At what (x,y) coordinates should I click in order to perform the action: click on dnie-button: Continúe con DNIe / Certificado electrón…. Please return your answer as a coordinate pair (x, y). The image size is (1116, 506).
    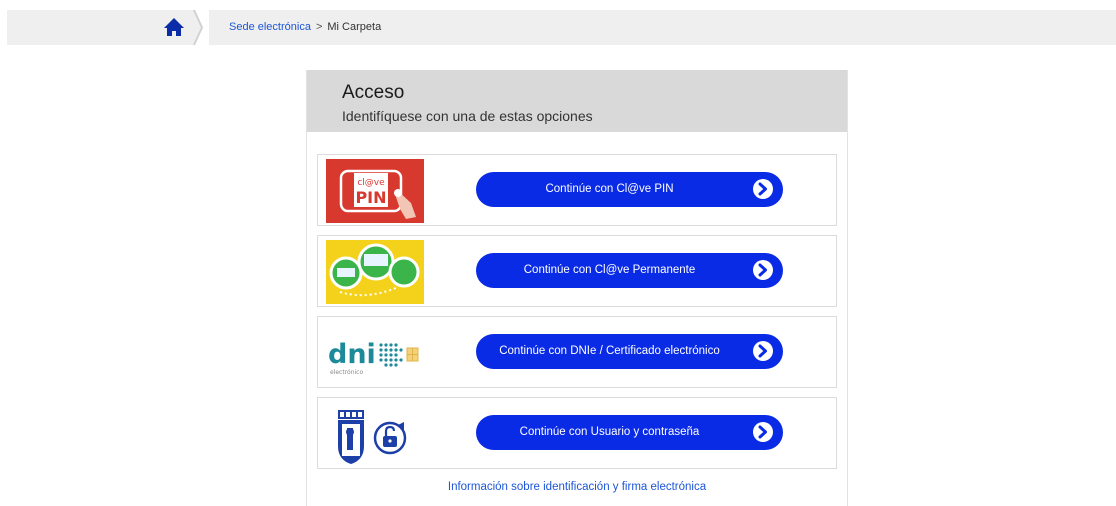
    Looking at the image, I should click on (629, 351).